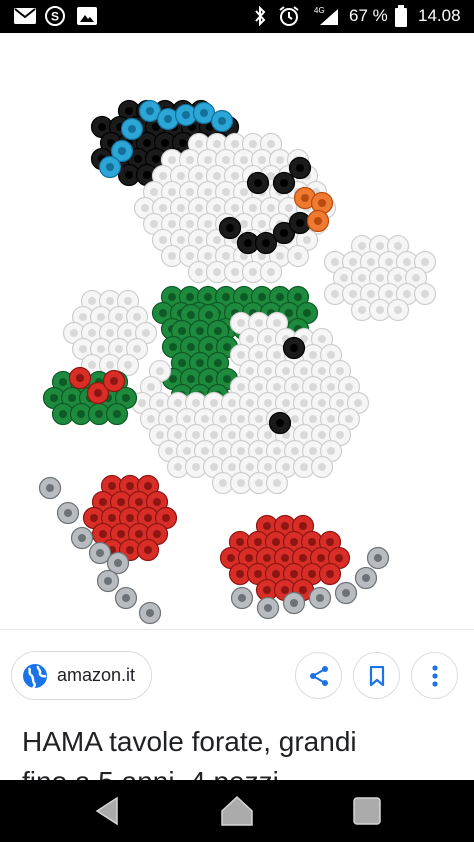  Describe the element at coordinates (439, 15) in the screenshot. I see `clock: 14.08` at that location.